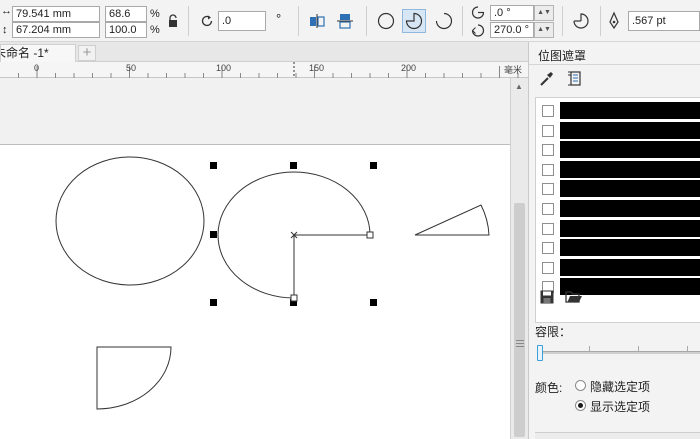 The width and height of the screenshot is (700, 439). I want to click on tolerance-slider-track, so click(618, 352).